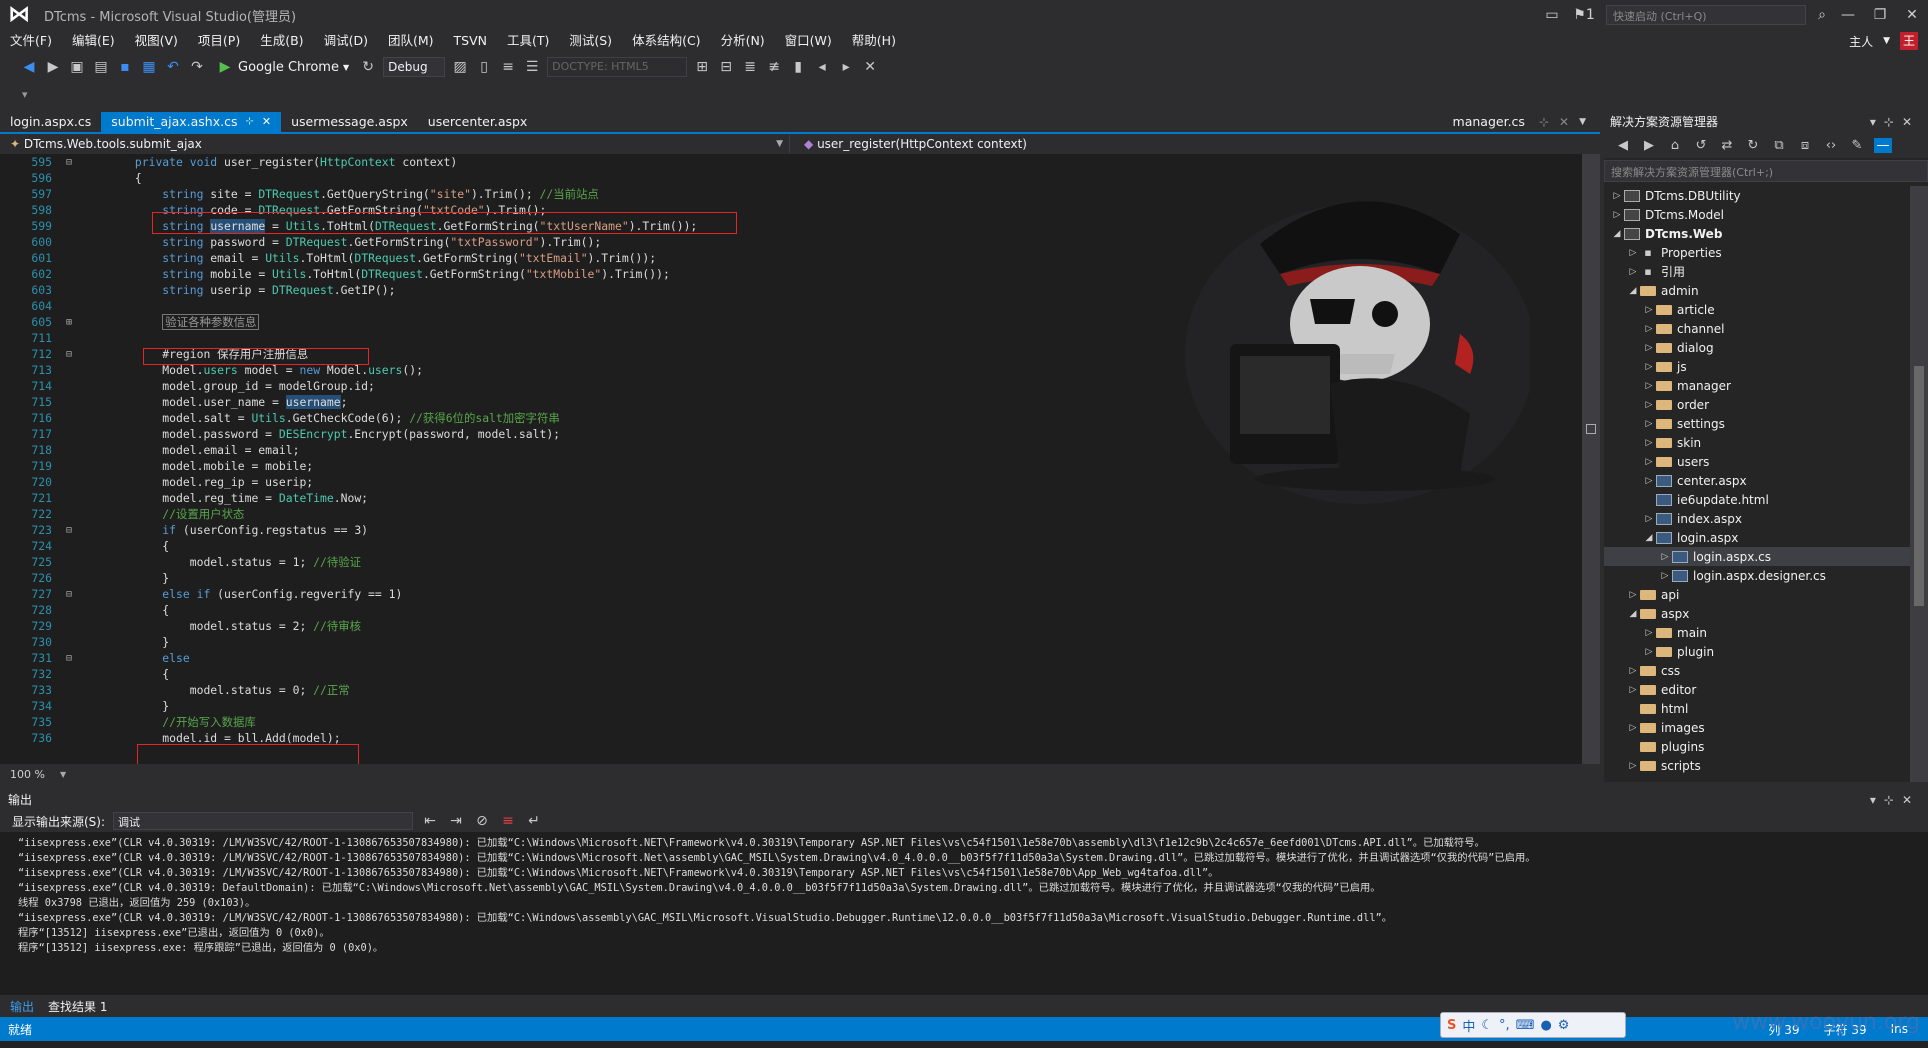  What do you see at coordinates (534, 821) in the screenshot?
I see `toggle-word-wrap-icon: ↵` at bounding box center [534, 821].